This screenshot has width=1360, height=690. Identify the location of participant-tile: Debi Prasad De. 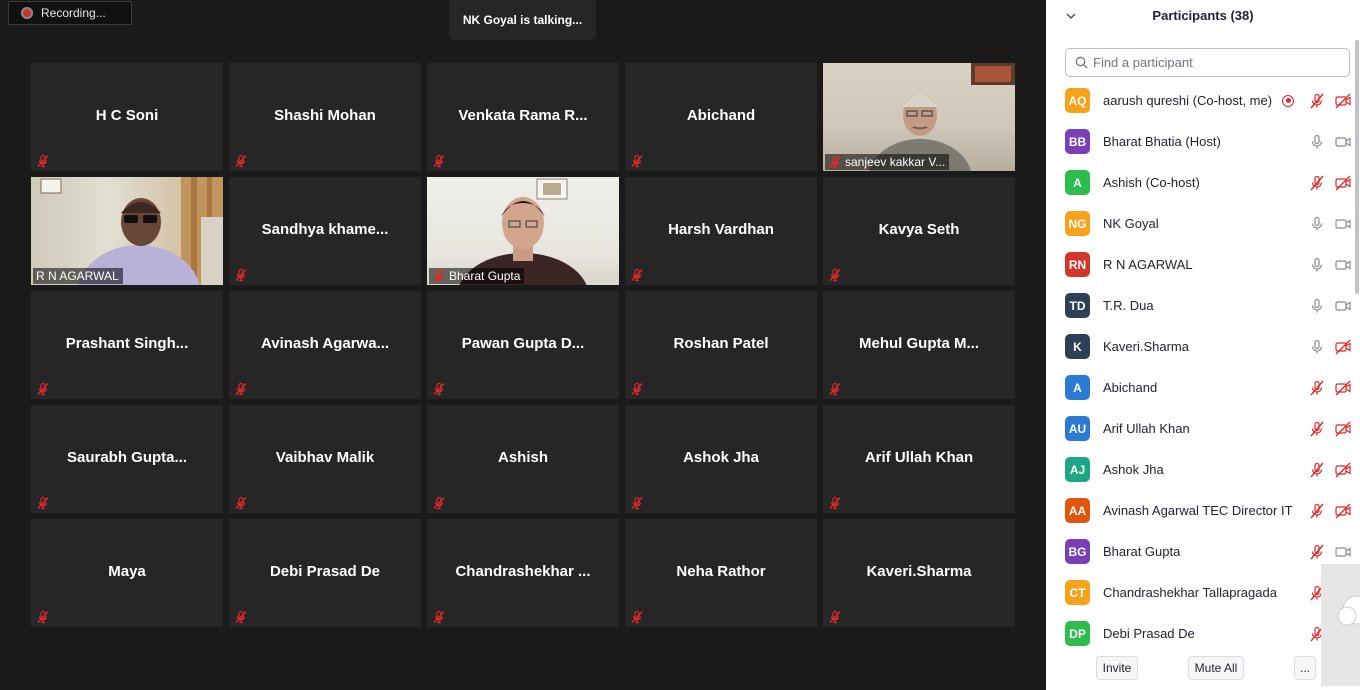
(325, 573).